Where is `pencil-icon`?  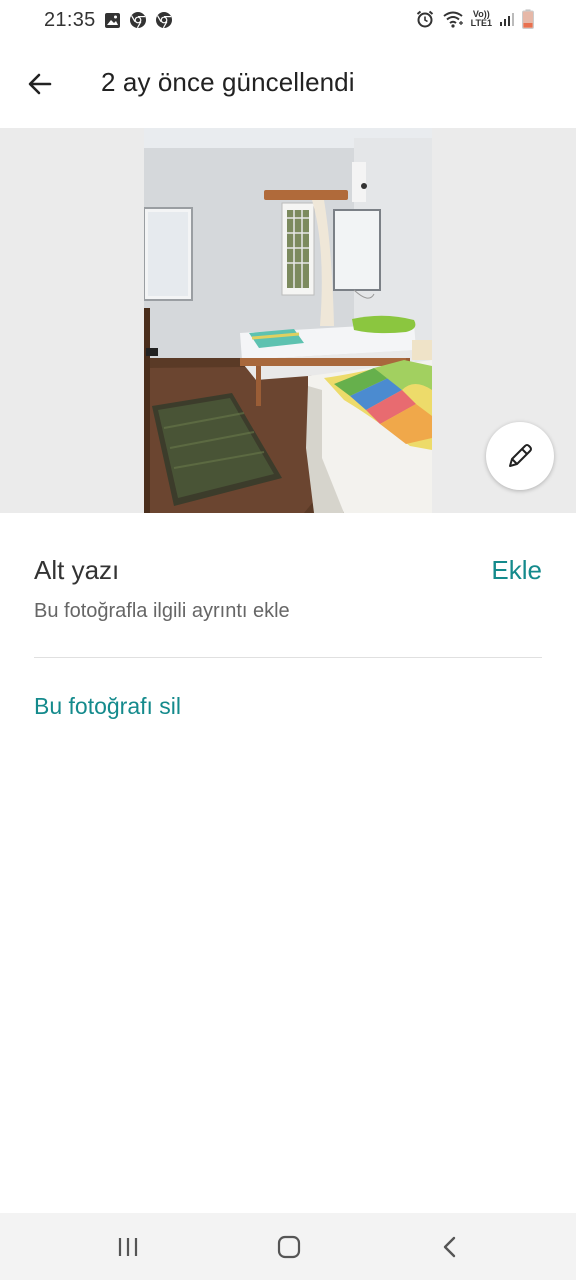
pencil-icon is located at coordinates (520, 455).